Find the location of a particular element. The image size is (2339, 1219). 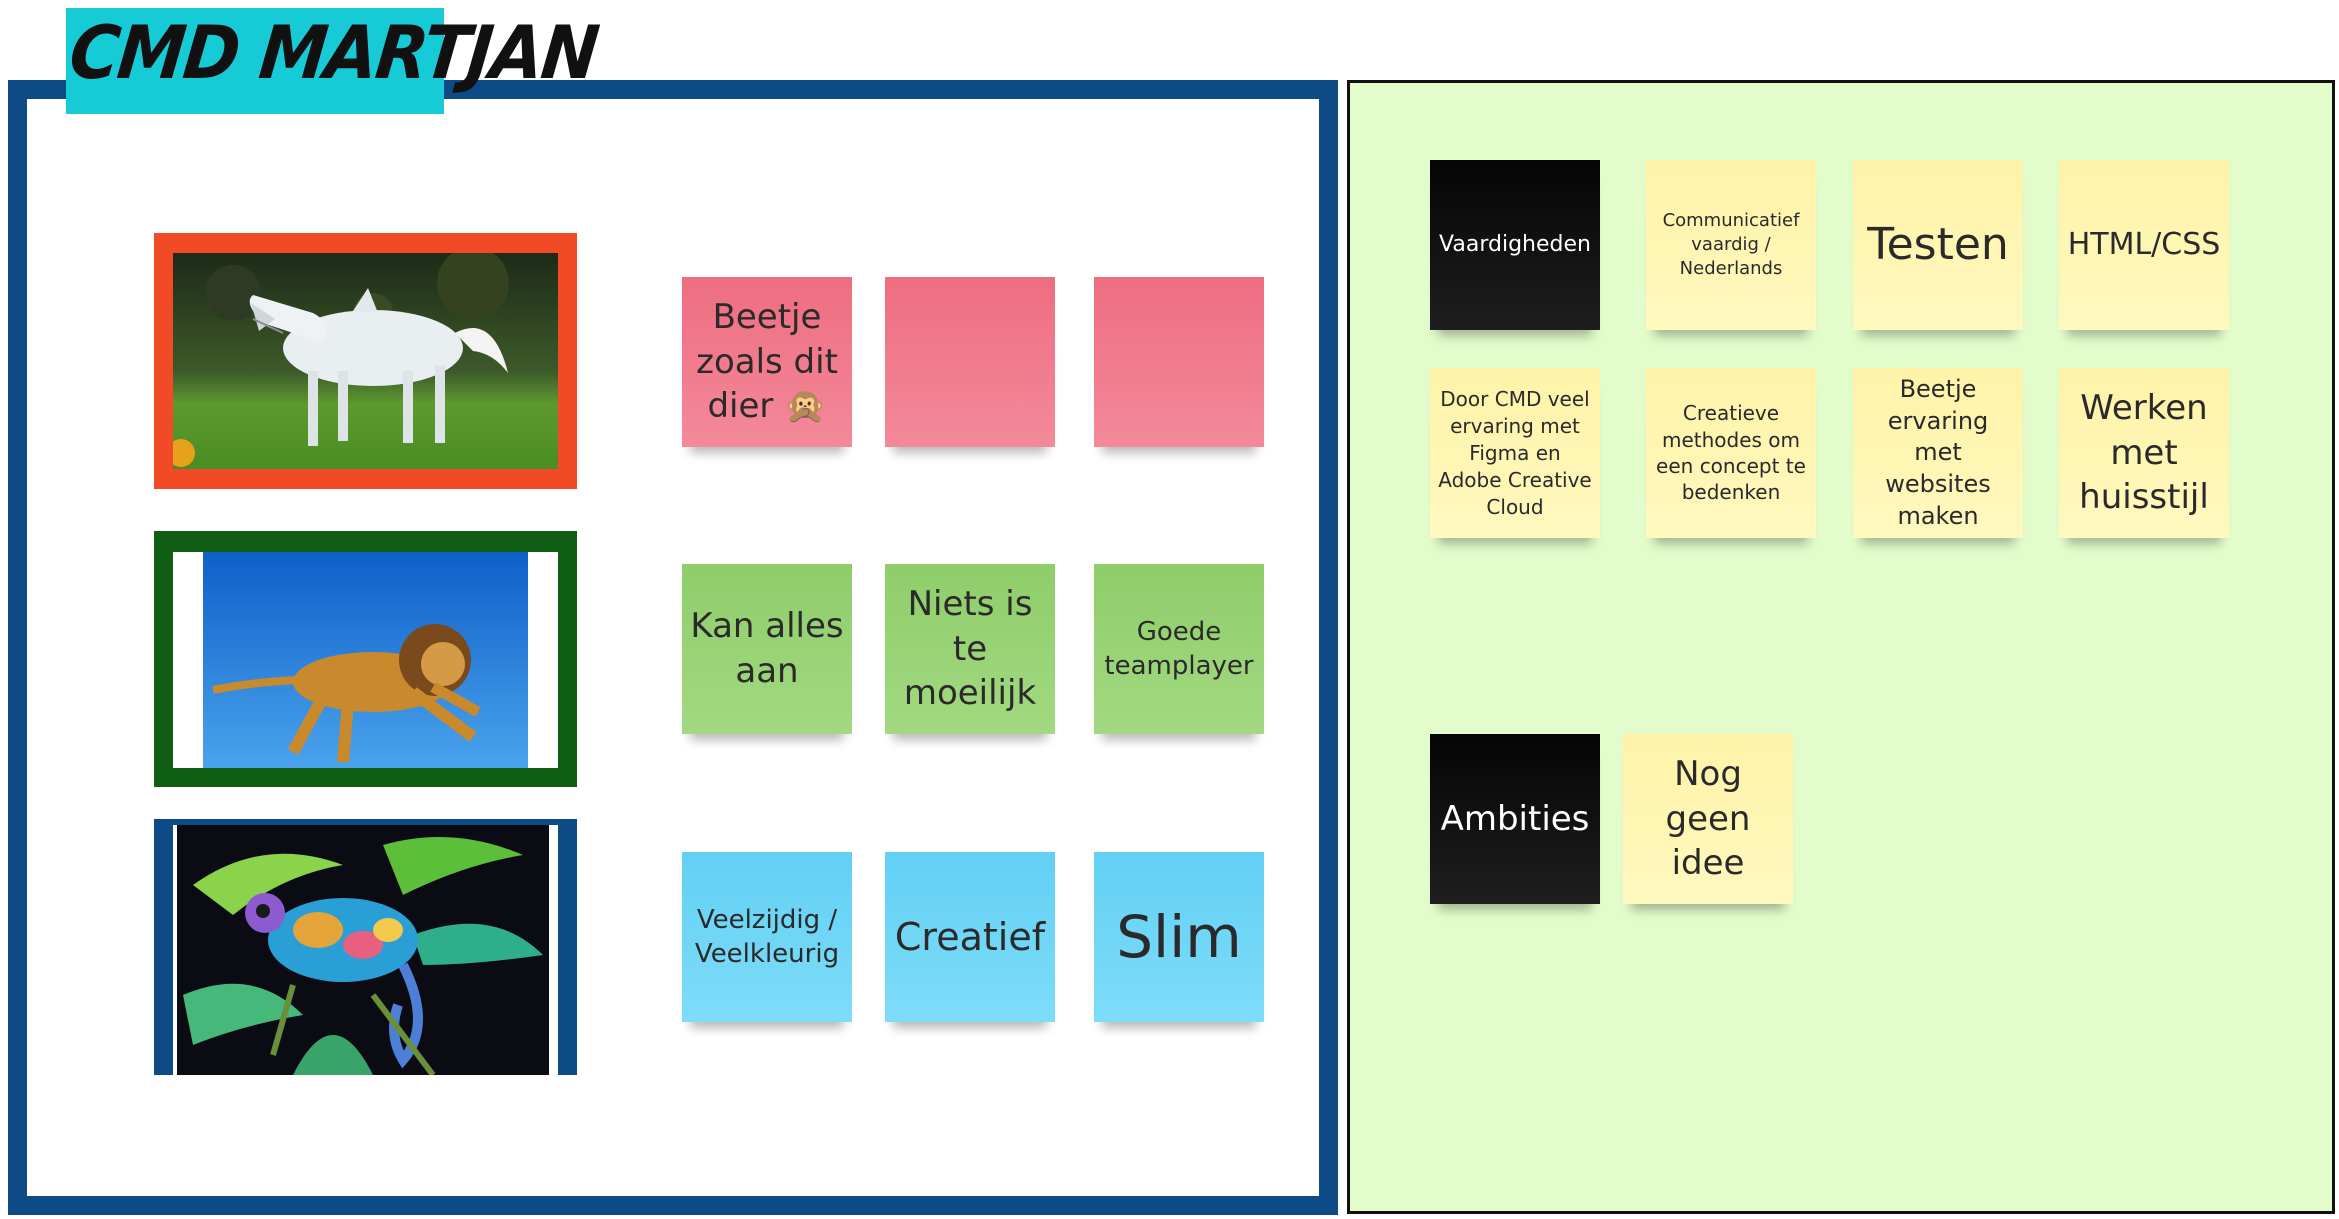

note-skill-2: Testen is located at coordinates (1938, 245).